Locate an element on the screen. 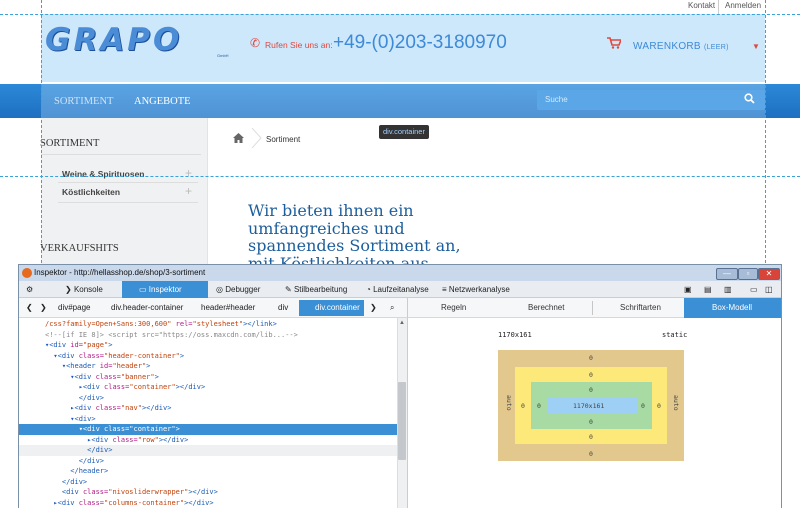  markup-line: ▸<div class="columns-container"></div> is located at coordinates (208, 503).